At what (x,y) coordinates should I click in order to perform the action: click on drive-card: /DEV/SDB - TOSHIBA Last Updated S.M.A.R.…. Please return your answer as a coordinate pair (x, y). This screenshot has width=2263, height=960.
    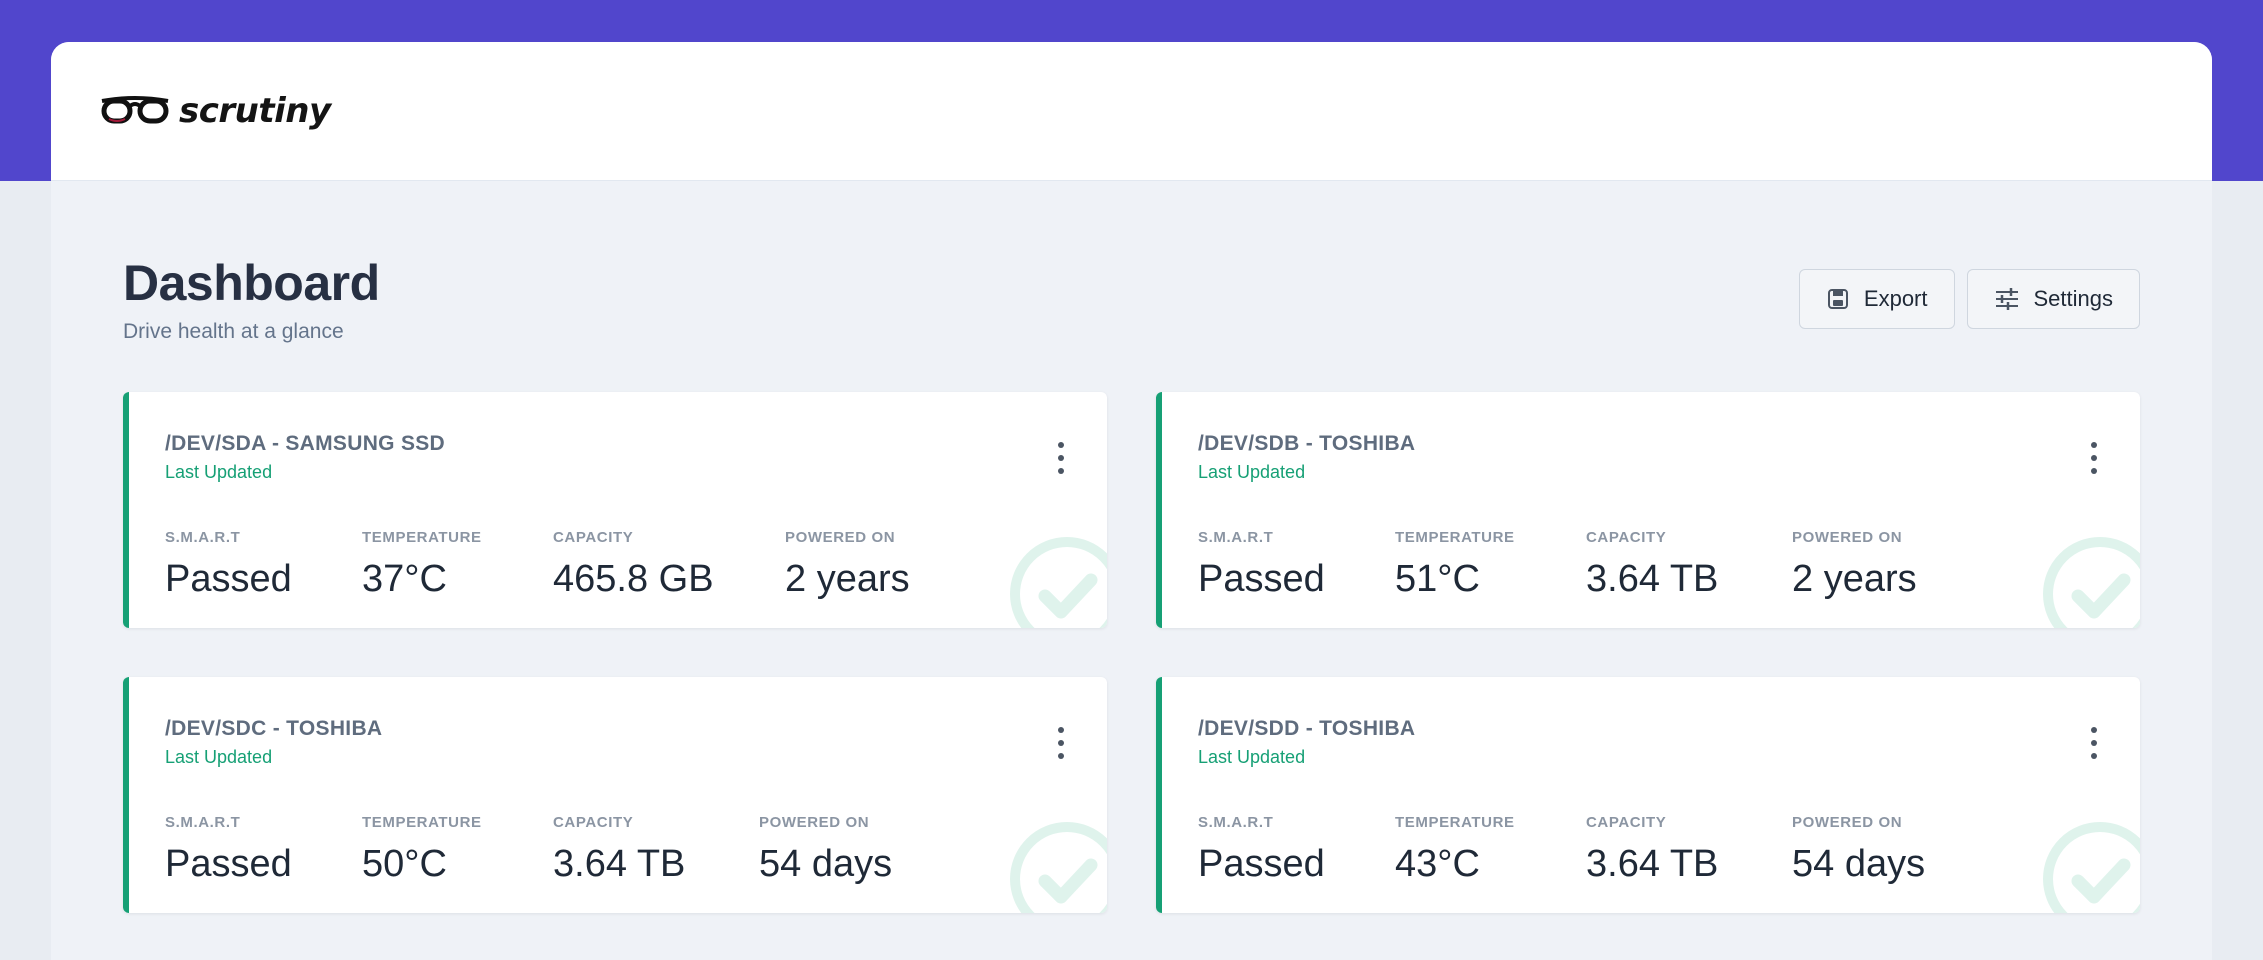
    Looking at the image, I should click on (1648, 510).